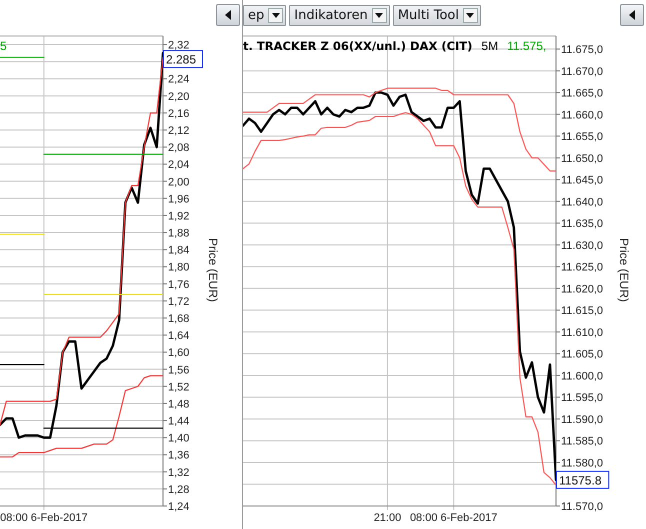  I want to click on axis-tick-label: 11.675,0, so click(582, 50).